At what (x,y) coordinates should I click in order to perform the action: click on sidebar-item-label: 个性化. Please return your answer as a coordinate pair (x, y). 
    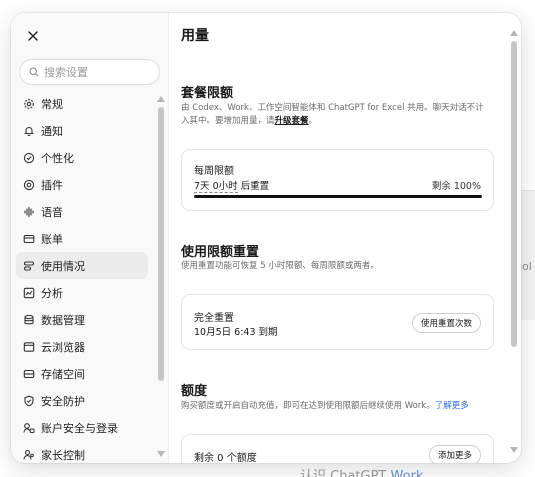
    Looking at the image, I should click on (57, 158).